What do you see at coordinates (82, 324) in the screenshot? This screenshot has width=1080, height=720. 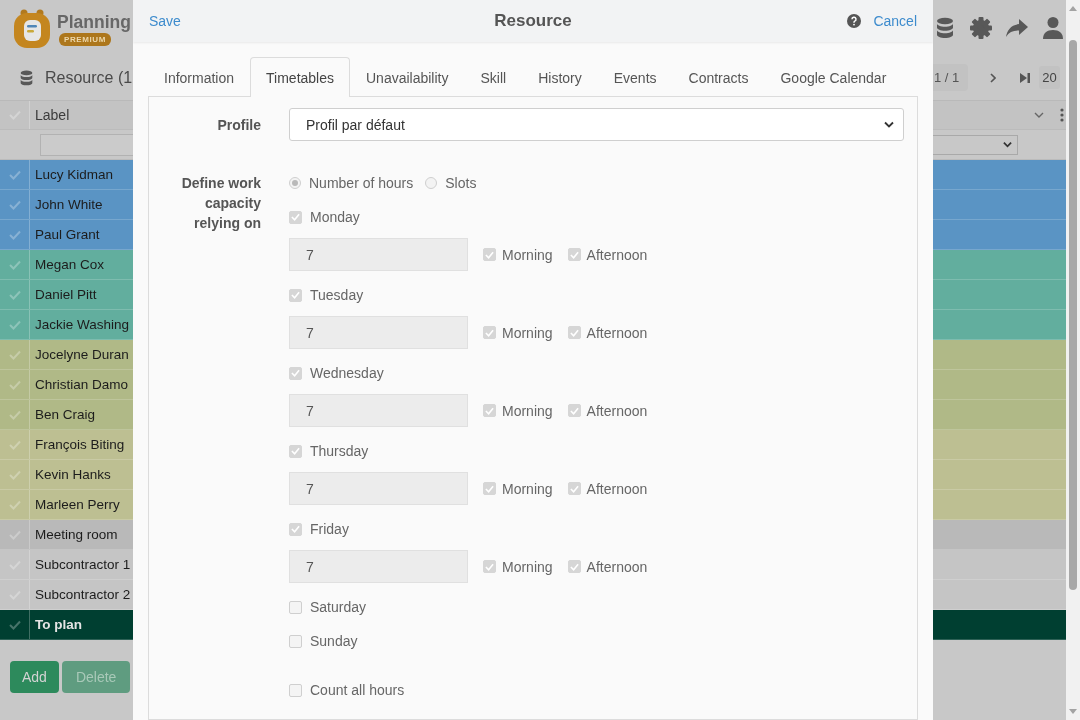 I see `table-cell-text: Jackie Washing` at bounding box center [82, 324].